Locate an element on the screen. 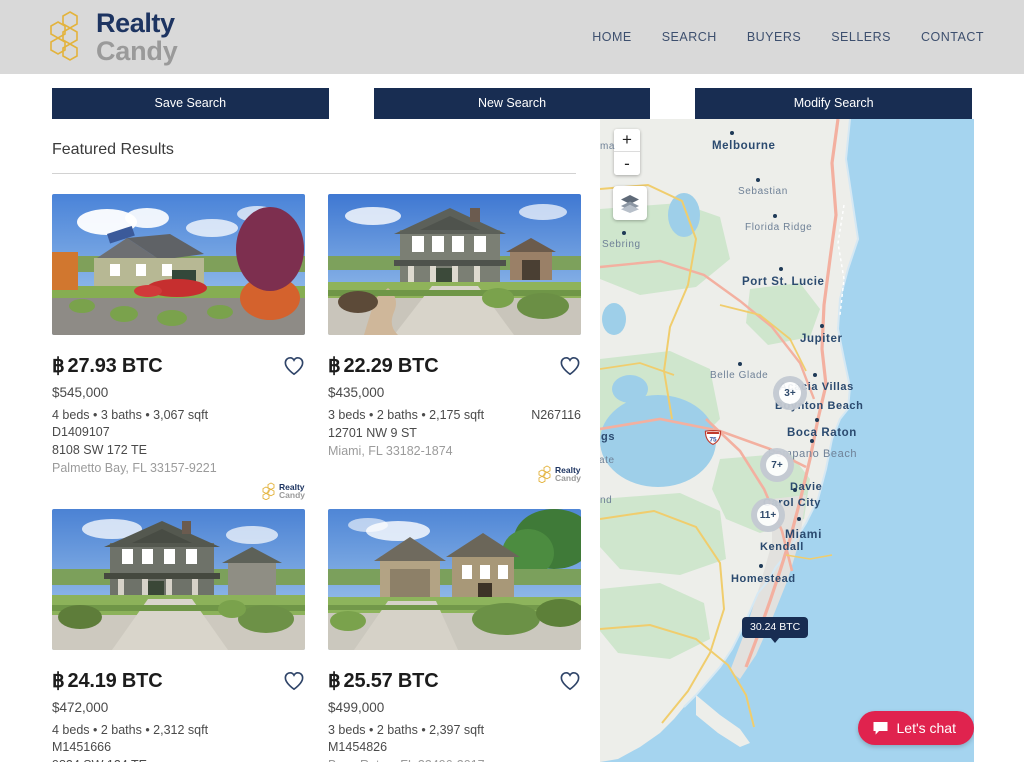 The width and height of the screenshot is (1024, 768). svg-text: 75 is located at coordinates (713, 440).